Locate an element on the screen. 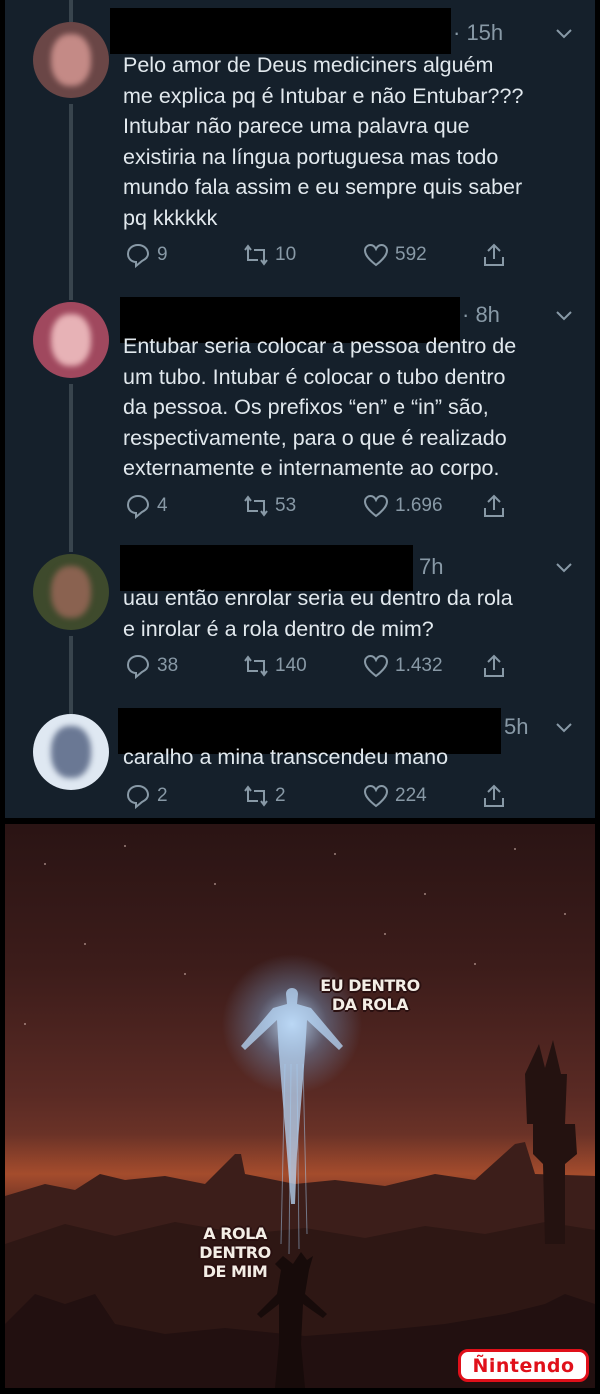 The image size is (600, 1394). watermark-logo: Ñintendo is located at coordinates (523, 1365).